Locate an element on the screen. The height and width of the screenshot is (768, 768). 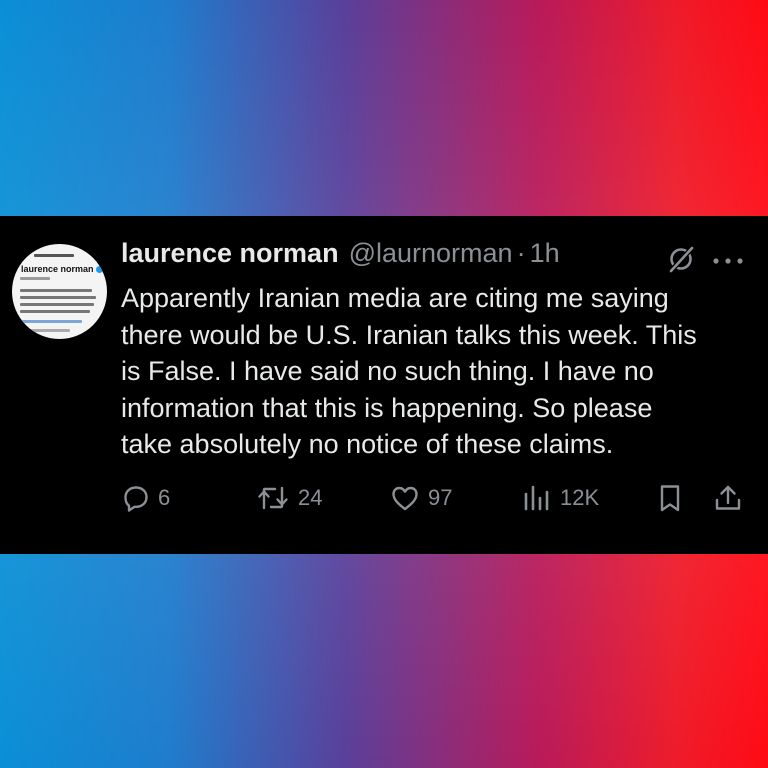
reply-count: 6 is located at coordinates (164, 497).